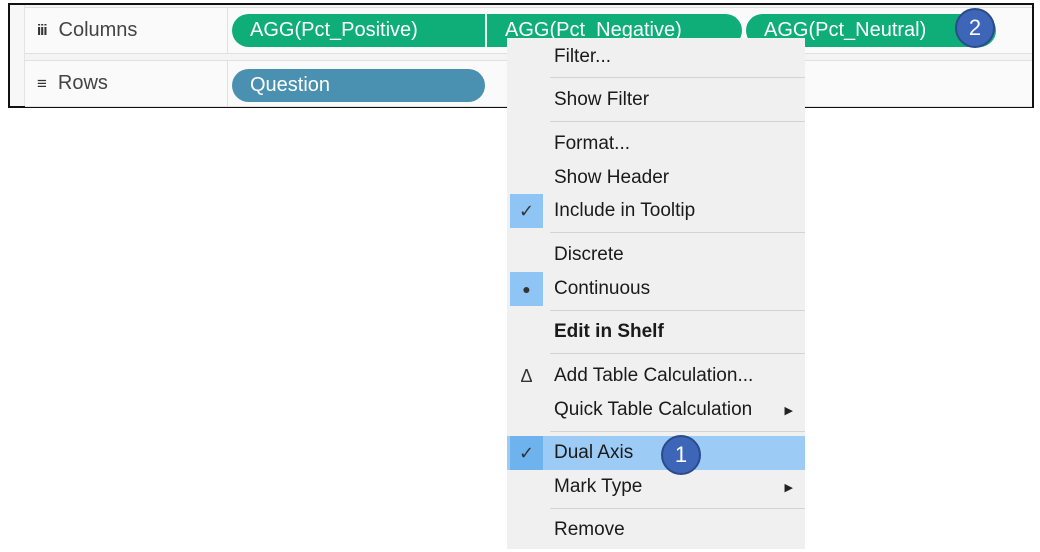 The width and height of the screenshot is (1040, 552). Describe the element at coordinates (126, 83) in the screenshot. I see `rows-shelf-label: ≡ Rows` at that location.